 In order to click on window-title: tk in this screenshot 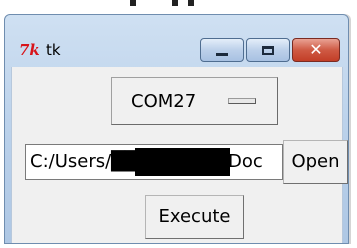, I will do `click(53, 50)`.